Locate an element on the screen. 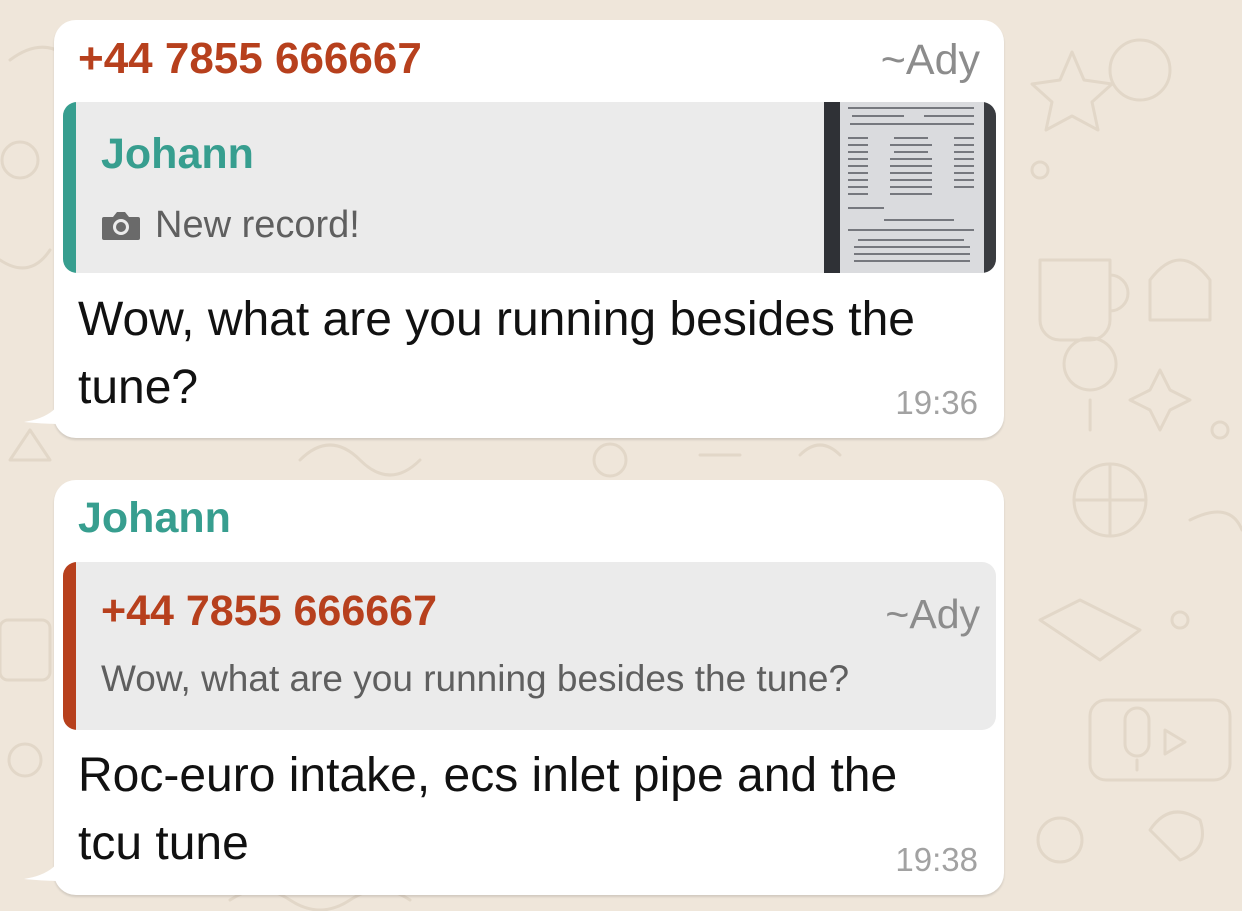  quoted-media-row: New record! is located at coordinates (230, 225).